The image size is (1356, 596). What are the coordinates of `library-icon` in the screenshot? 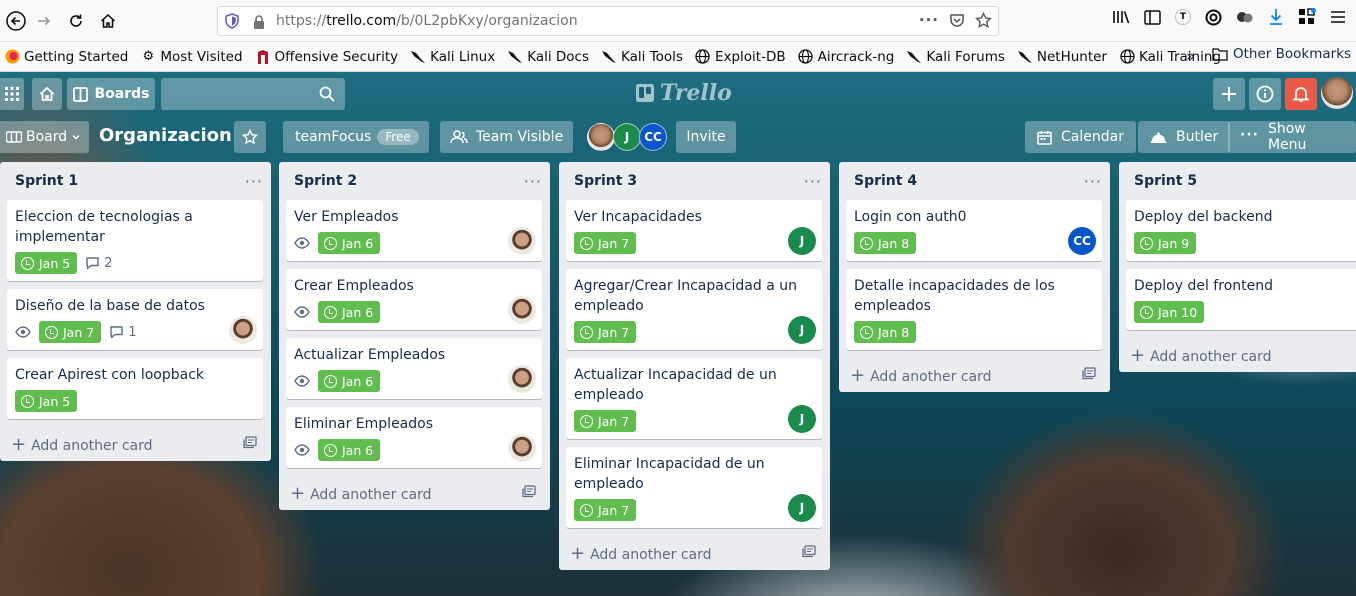 It's located at (1121, 17).